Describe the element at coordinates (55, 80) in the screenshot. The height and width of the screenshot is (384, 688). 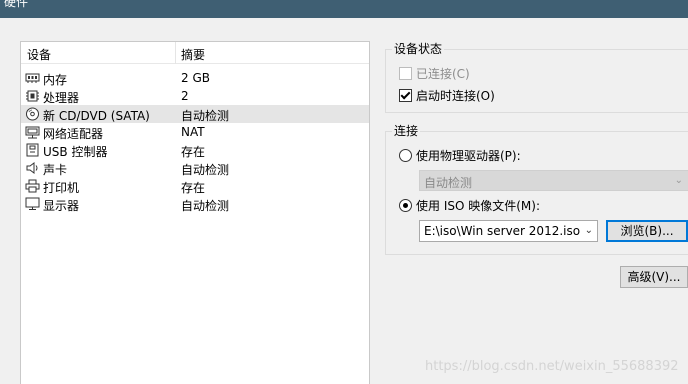
I see `device-name: 内存` at that location.